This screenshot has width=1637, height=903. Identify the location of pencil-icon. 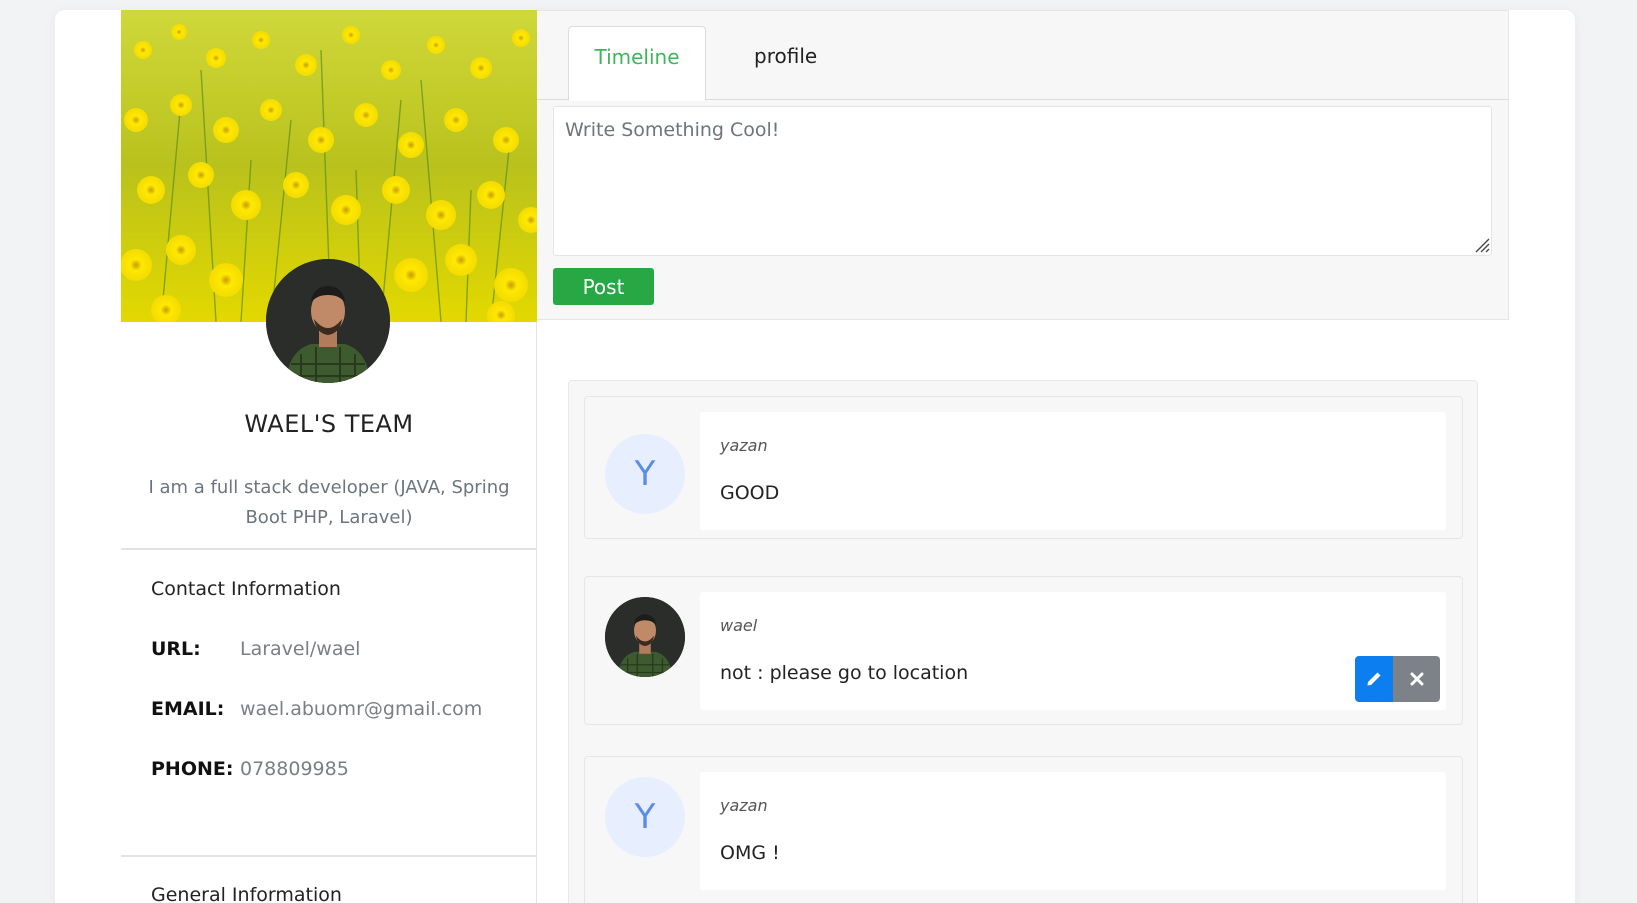
(1374, 679).